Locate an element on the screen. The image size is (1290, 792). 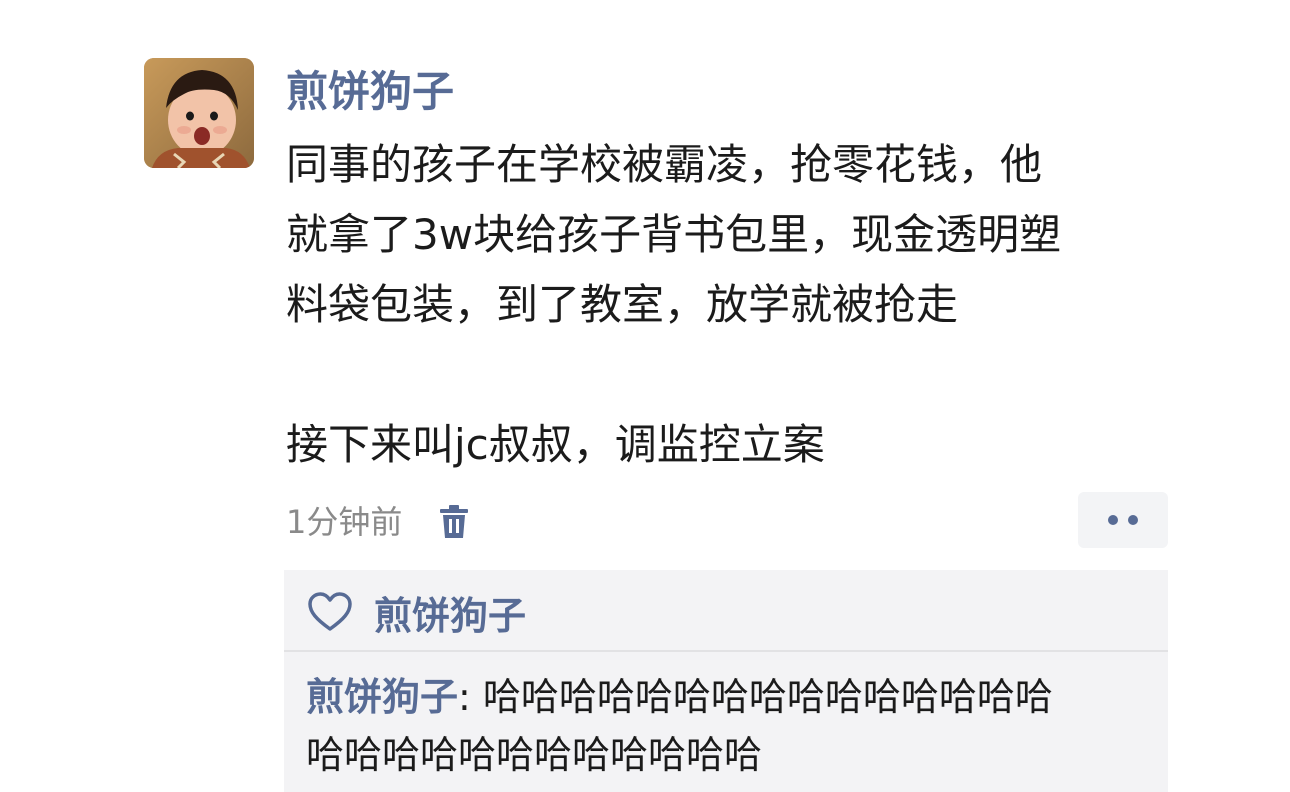
trash-icon is located at coordinates (454, 522).